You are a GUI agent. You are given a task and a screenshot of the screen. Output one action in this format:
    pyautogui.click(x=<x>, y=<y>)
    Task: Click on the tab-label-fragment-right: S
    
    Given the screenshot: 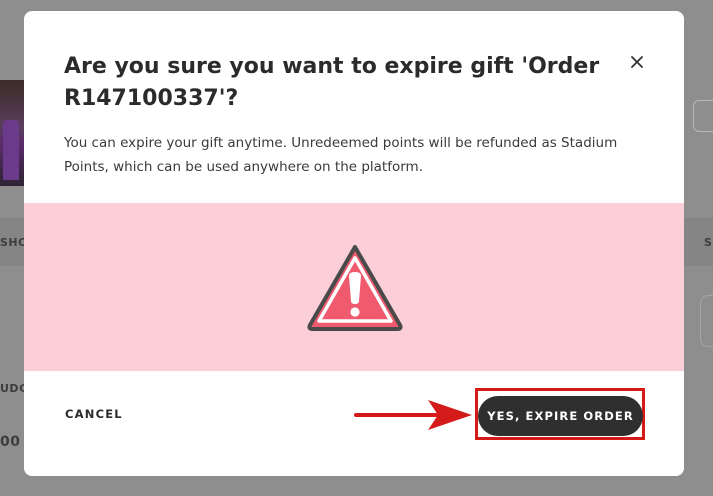 What is the action you would take?
    pyautogui.click(x=708, y=242)
    